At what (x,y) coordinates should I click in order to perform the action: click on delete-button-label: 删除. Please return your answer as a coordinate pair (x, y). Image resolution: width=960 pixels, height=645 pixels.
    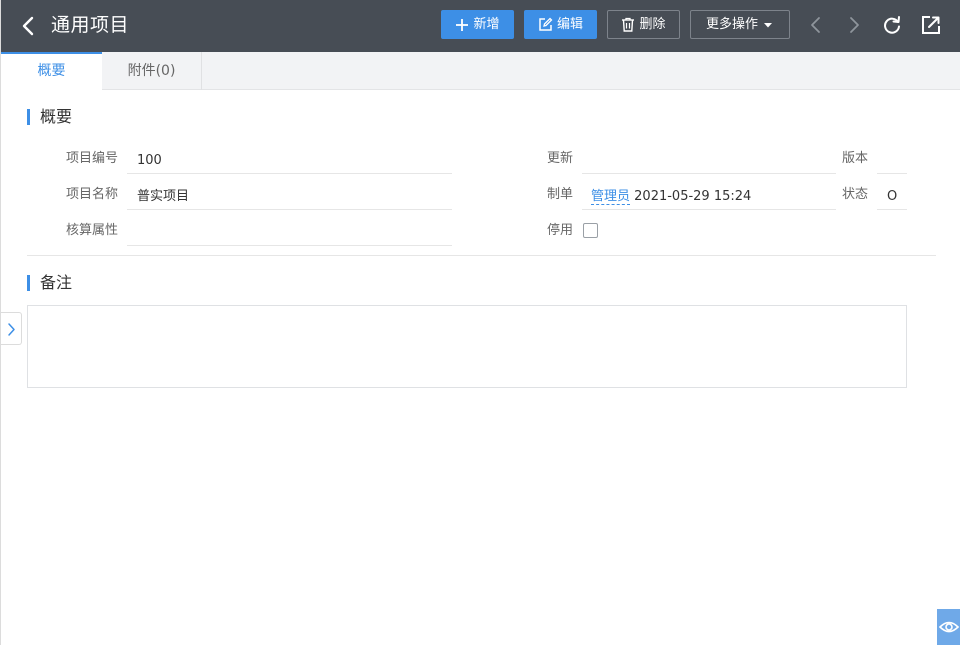
    Looking at the image, I should click on (652, 24).